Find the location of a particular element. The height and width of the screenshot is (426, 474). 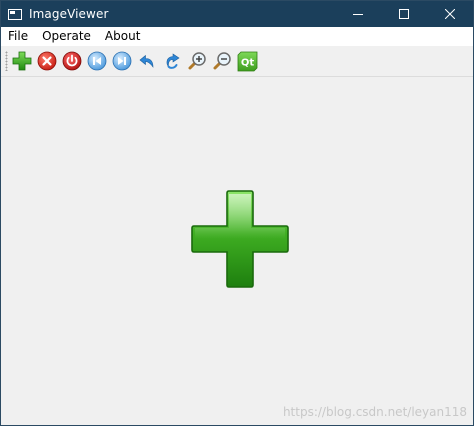

close-icon is located at coordinates (450, 14).